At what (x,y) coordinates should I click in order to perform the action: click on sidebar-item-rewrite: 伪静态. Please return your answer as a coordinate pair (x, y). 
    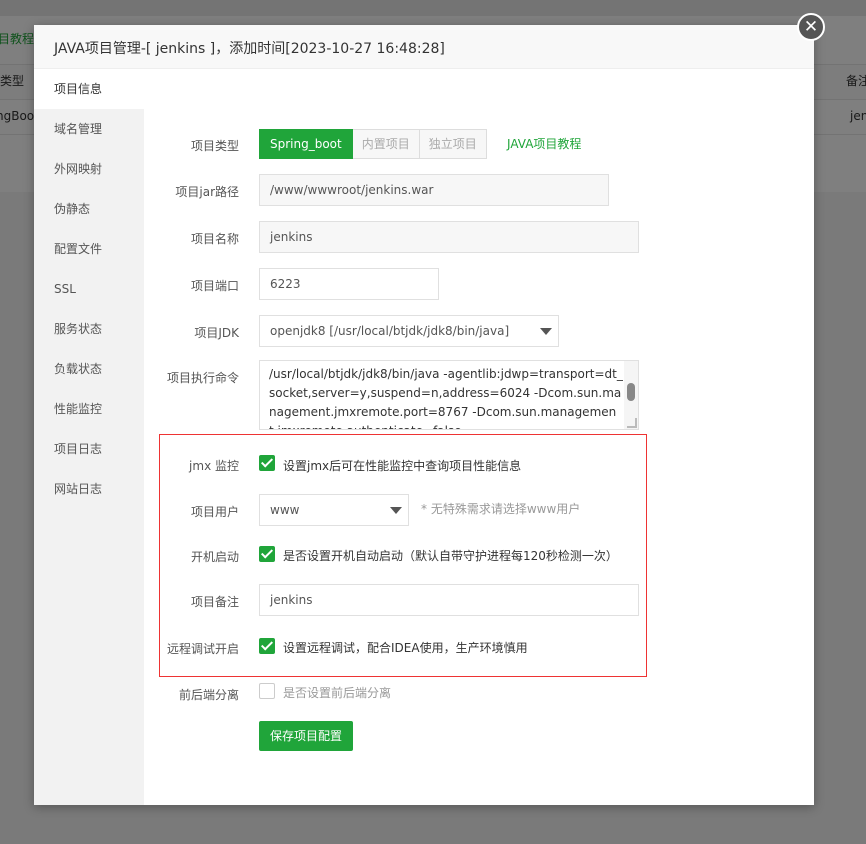
    Looking at the image, I should click on (89, 209).